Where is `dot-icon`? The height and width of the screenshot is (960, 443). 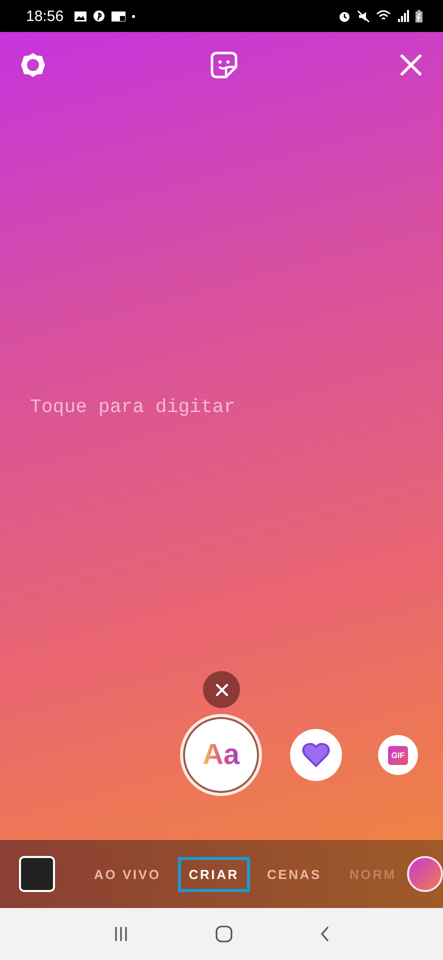
dot-icon is located at coordinates (133, 16).